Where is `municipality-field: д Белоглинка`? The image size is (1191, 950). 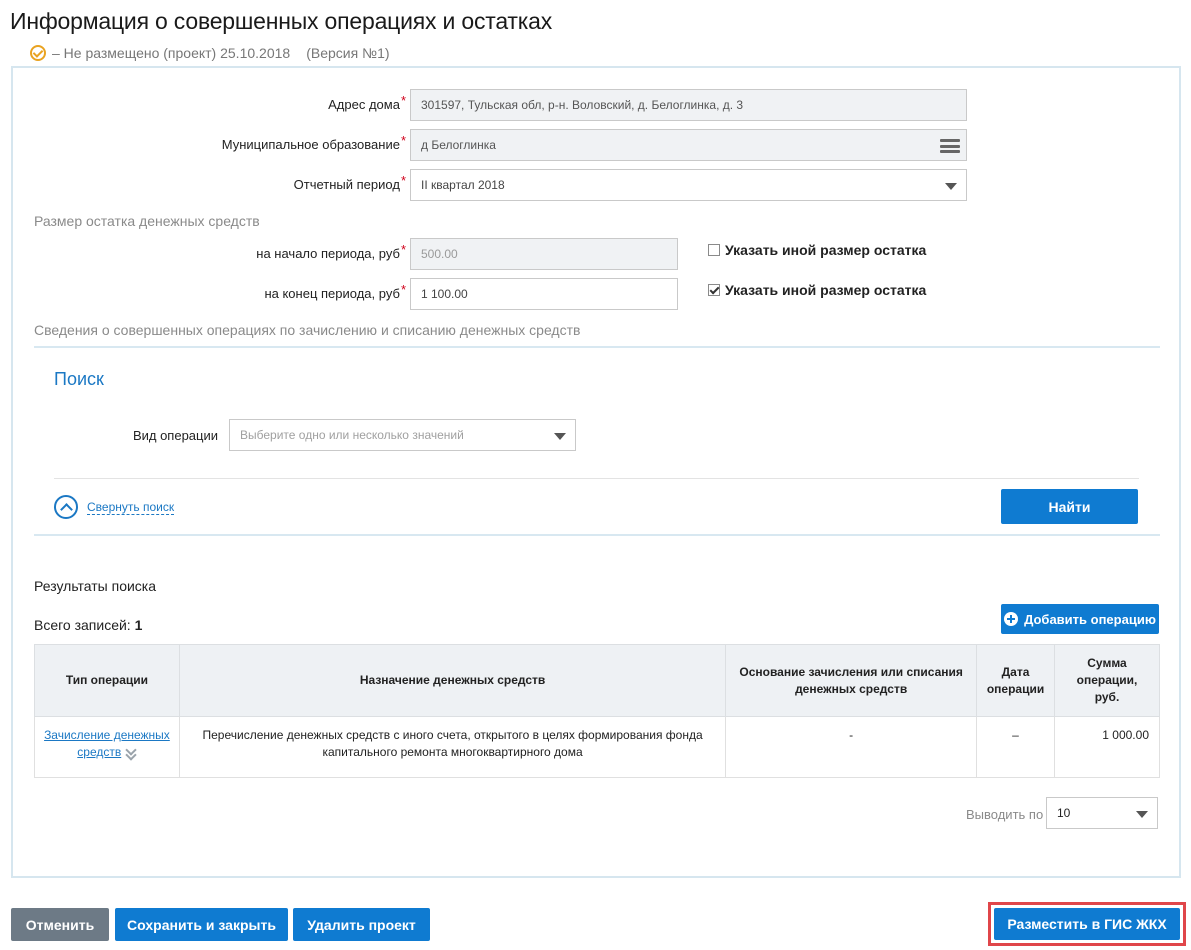 municipality-field: д Белоглинка is located at coordinates (688, 145).